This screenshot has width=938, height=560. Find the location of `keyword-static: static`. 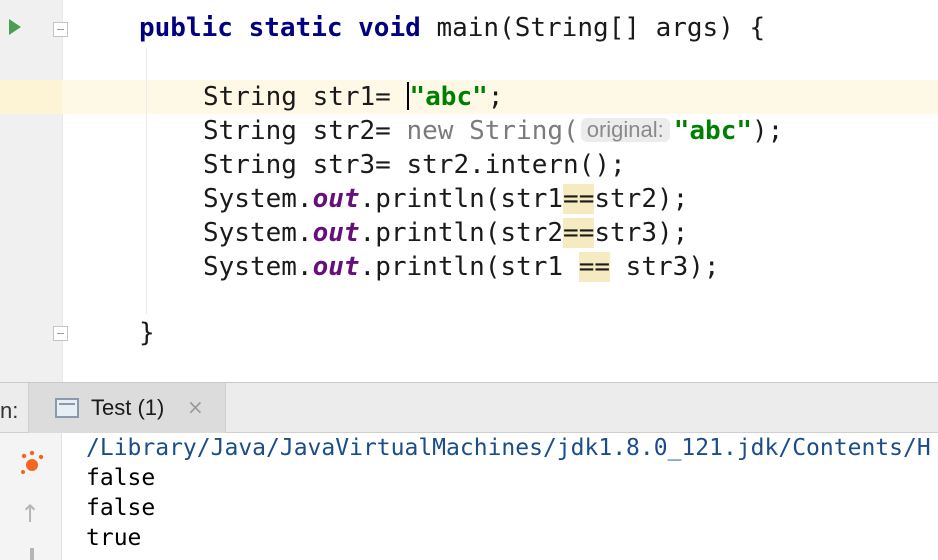

keyword-static: static is located at coordinates (295, 28).